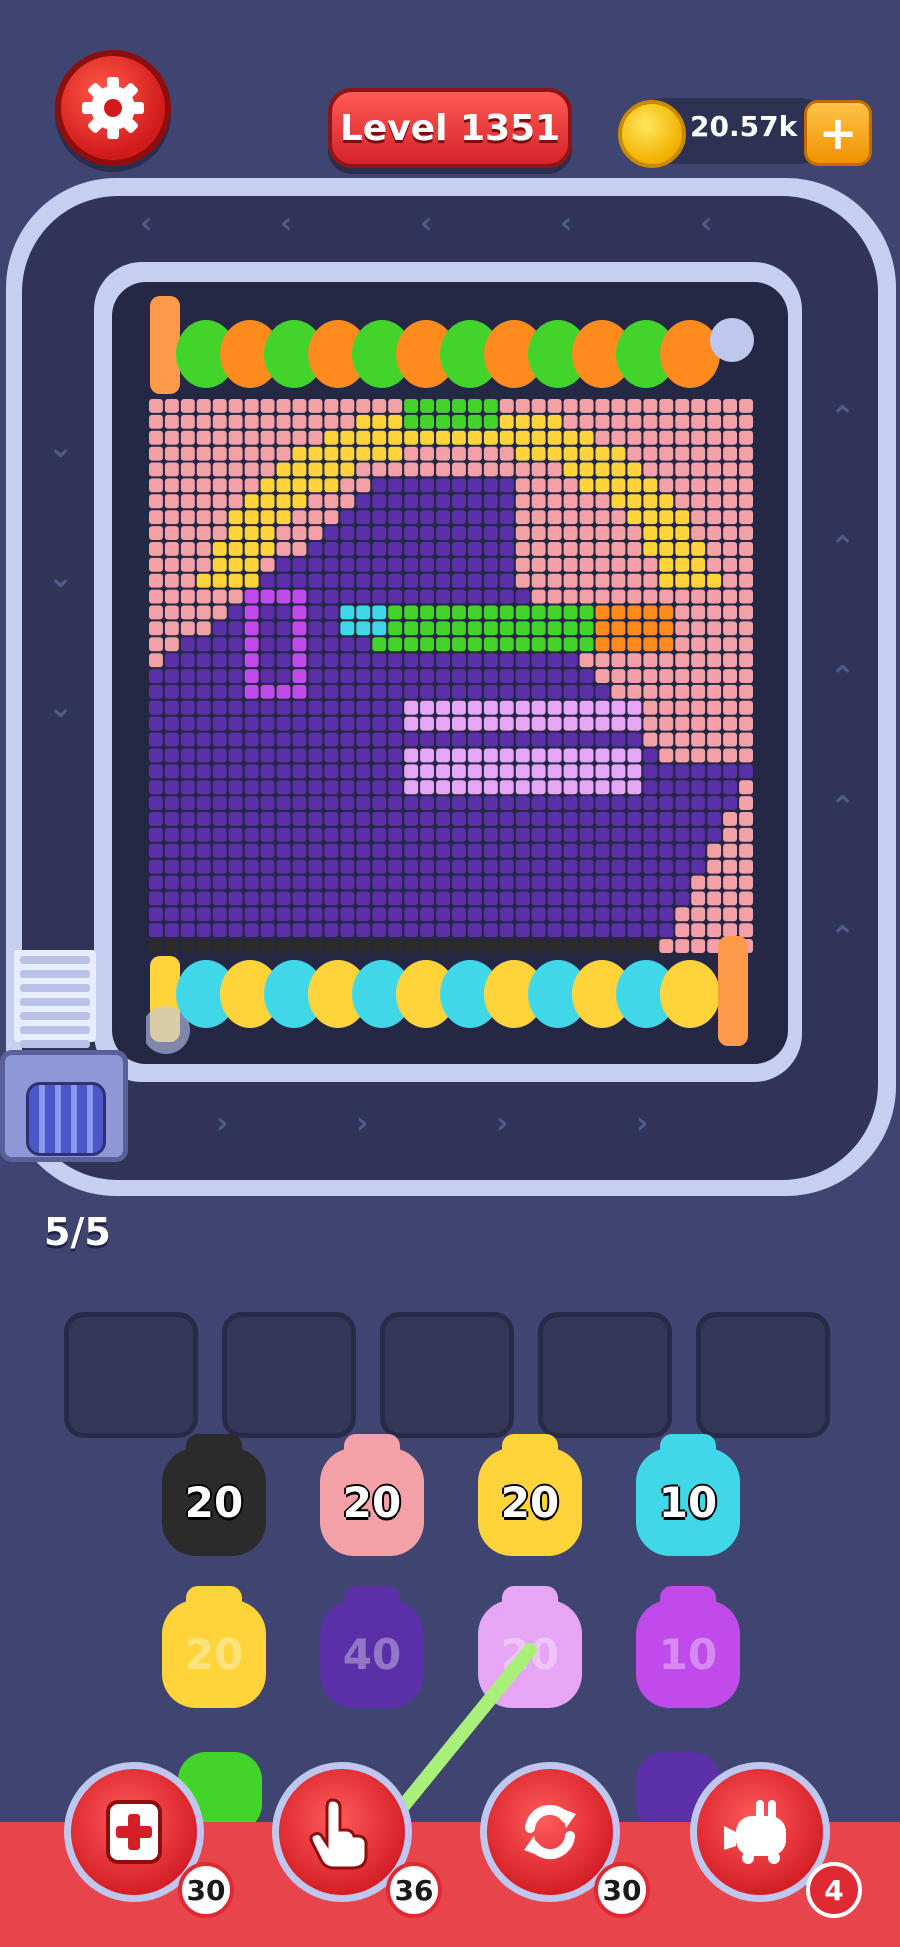 This screenshot has height=1947, width=900. What do you see at coordinates (61, 707) in the screenshot?
I see `track-arrow-icon: ⌄` at bounding box center [61, 707].